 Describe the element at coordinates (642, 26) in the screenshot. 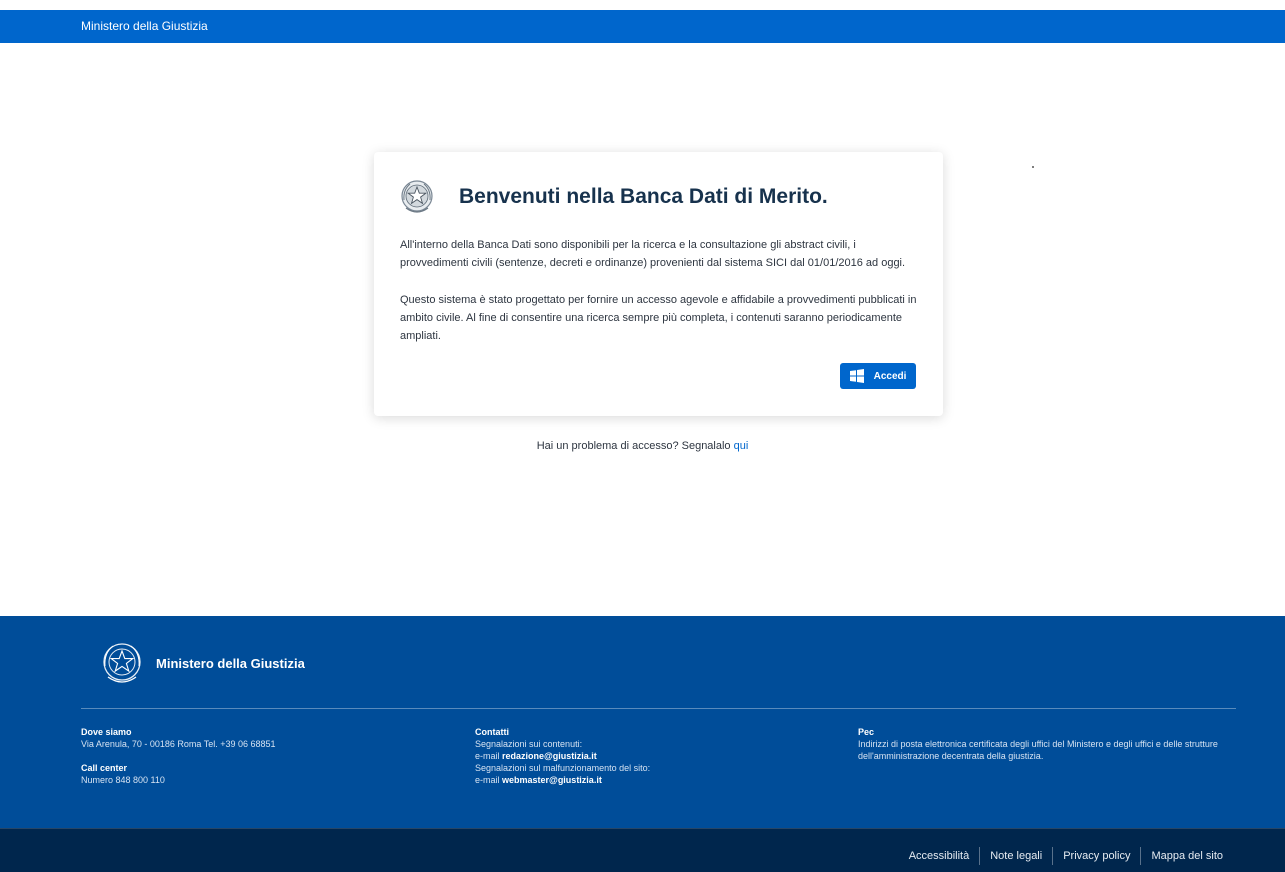

I see `top-header-bar: Ministero della Giustizia` at that location.